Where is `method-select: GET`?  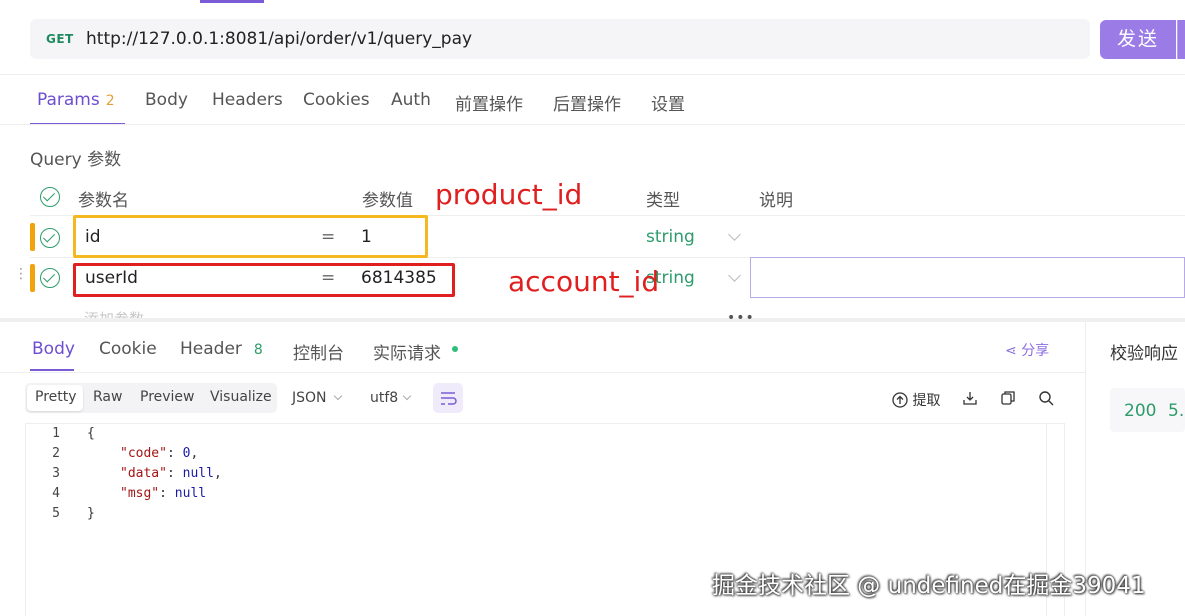
method-select: GET is located at coordinates (60, 39).